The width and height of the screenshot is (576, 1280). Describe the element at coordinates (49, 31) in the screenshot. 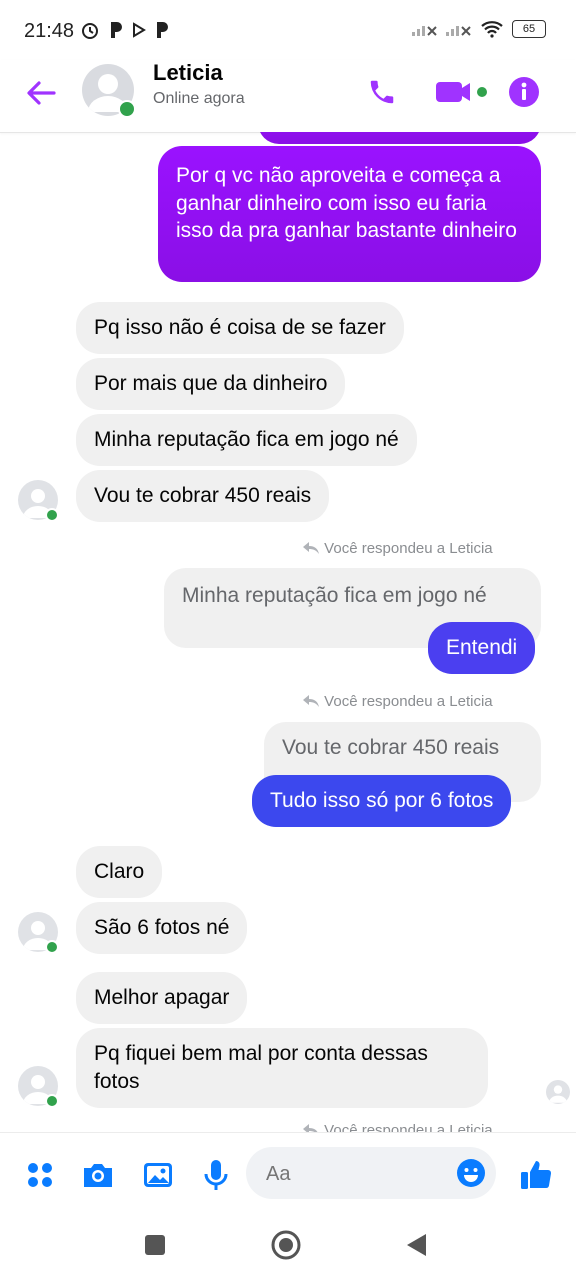

I see `status-time: 21:48` at that location.